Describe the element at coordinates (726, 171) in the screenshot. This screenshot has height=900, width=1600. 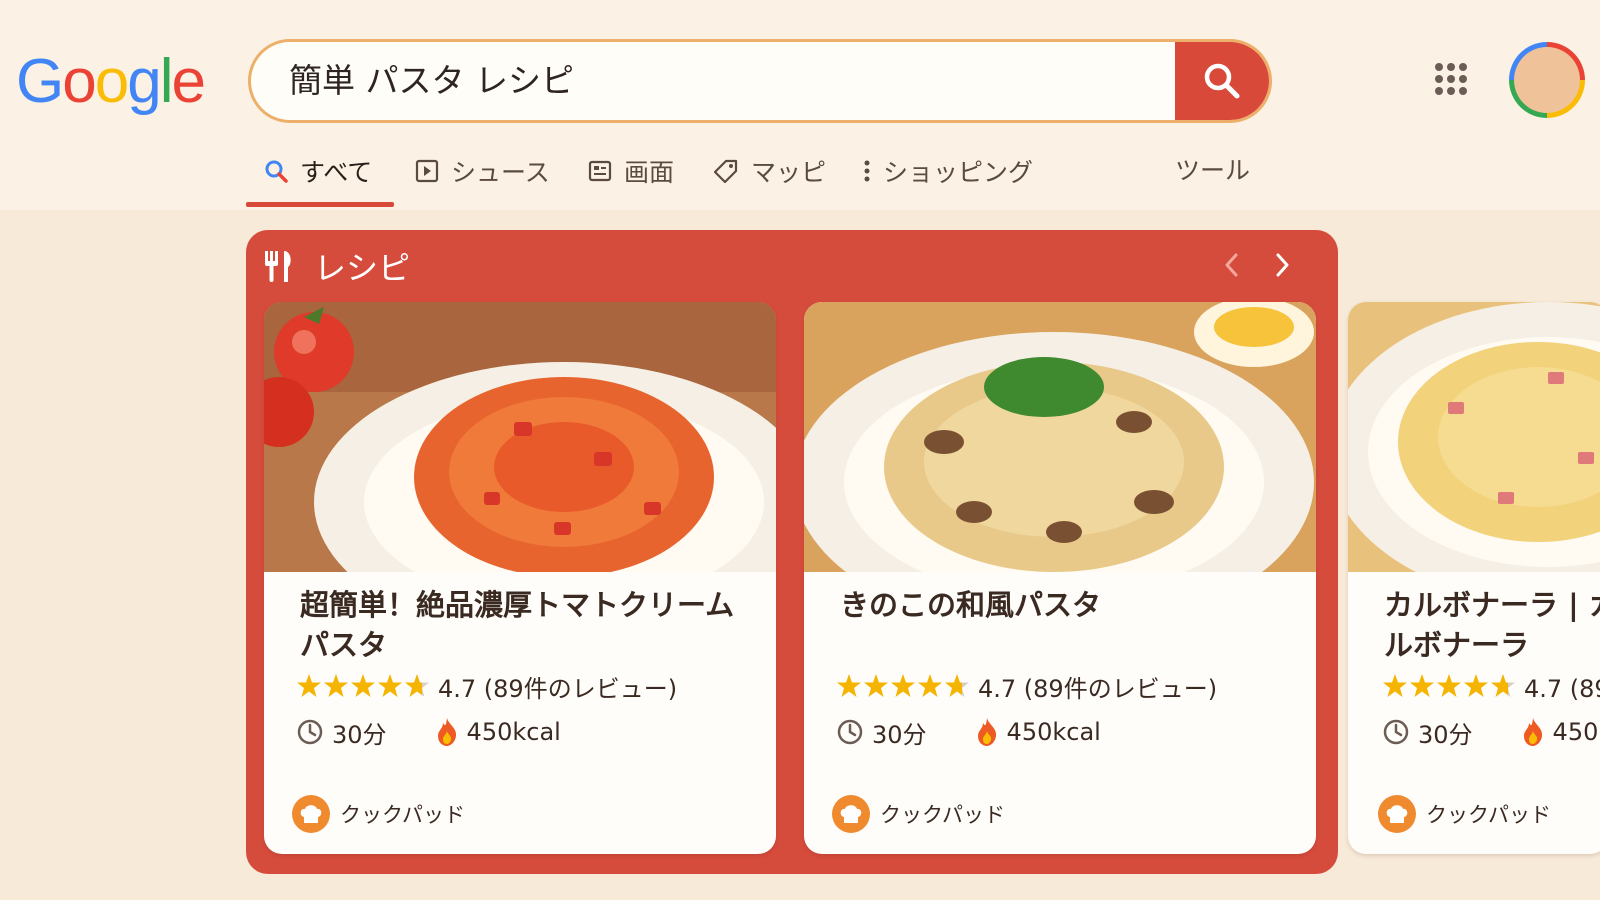
I see `tag-icon` at that location.